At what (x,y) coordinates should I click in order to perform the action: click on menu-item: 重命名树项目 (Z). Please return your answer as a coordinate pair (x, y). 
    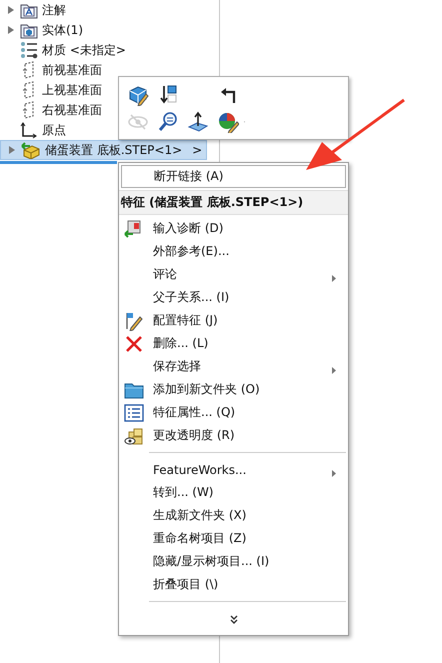
    Looking at the image, I should click on (233, 538).